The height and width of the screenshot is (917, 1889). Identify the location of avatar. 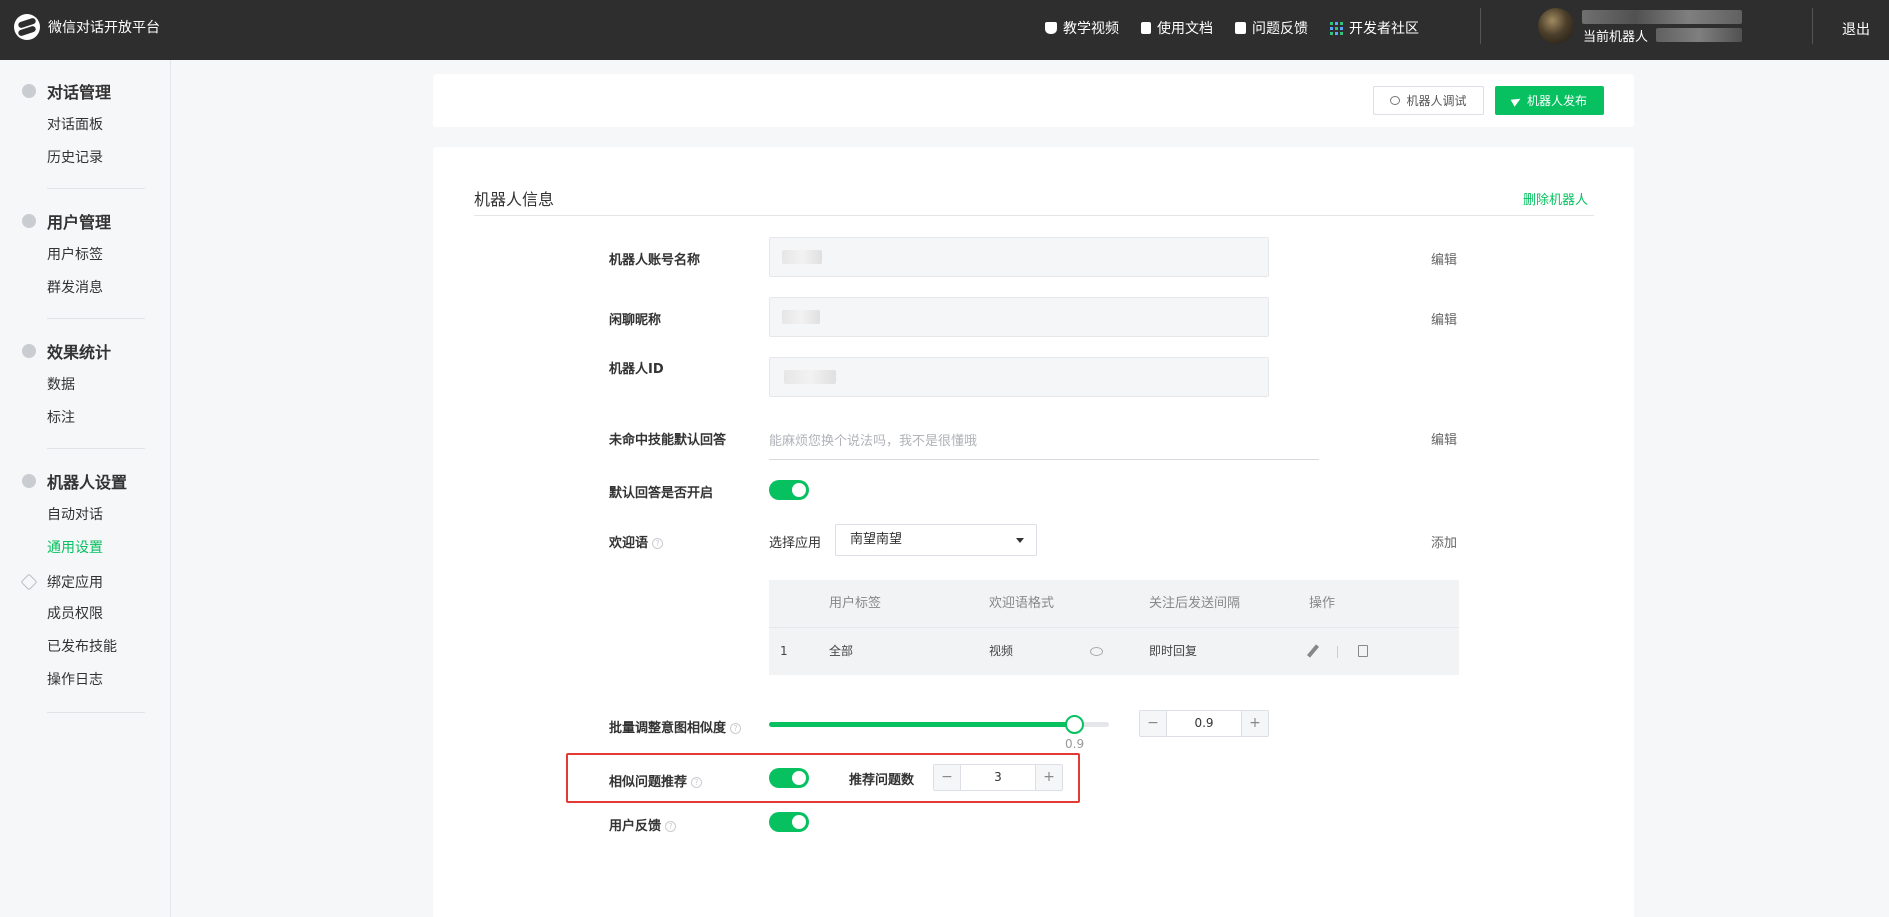
(1556, 26).